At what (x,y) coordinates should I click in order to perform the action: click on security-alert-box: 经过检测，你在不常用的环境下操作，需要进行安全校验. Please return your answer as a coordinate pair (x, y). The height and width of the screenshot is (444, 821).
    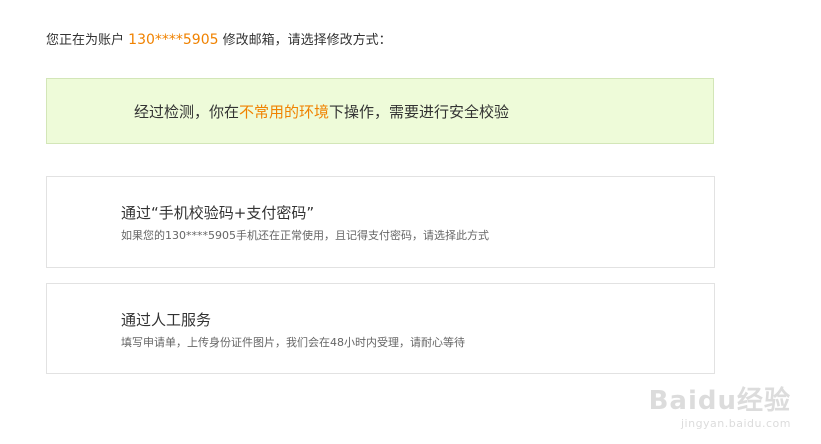
    Looking at the image, I should click on (380, 111).